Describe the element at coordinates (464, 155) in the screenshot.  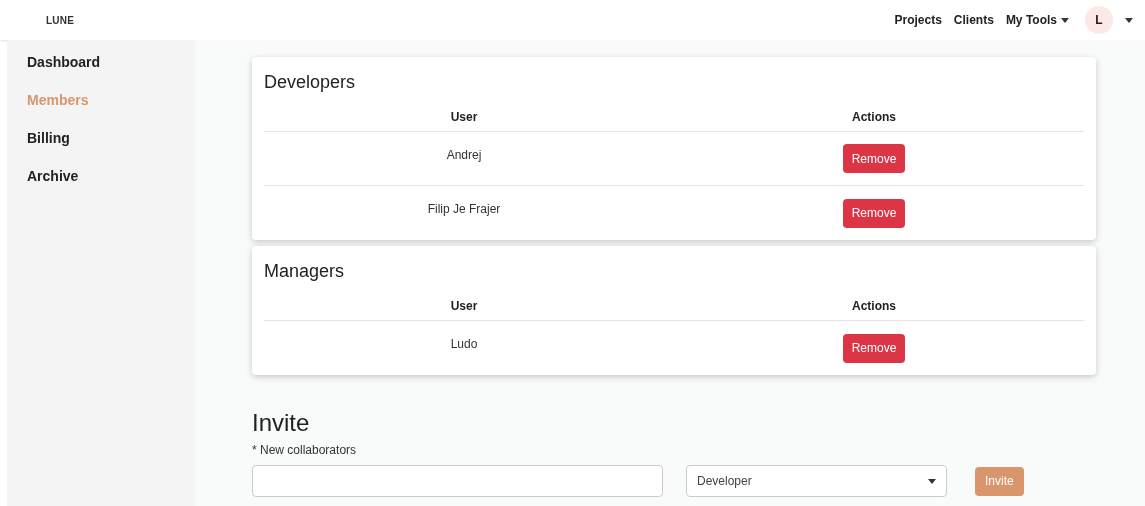
I see `user-name: Andrej` at that location.